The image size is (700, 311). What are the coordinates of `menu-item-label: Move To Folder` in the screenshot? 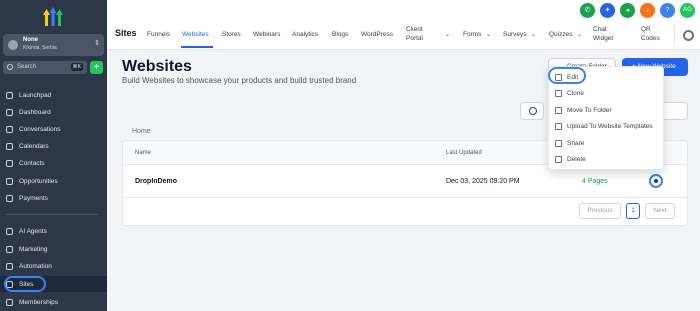 It's located at (589, 110).